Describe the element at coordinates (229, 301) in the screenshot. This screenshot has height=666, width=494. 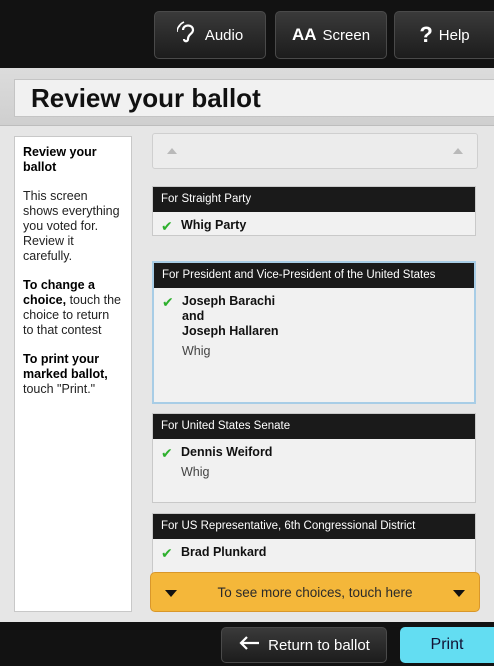
I see `candidate-name: Joseph Barachi` at that location.